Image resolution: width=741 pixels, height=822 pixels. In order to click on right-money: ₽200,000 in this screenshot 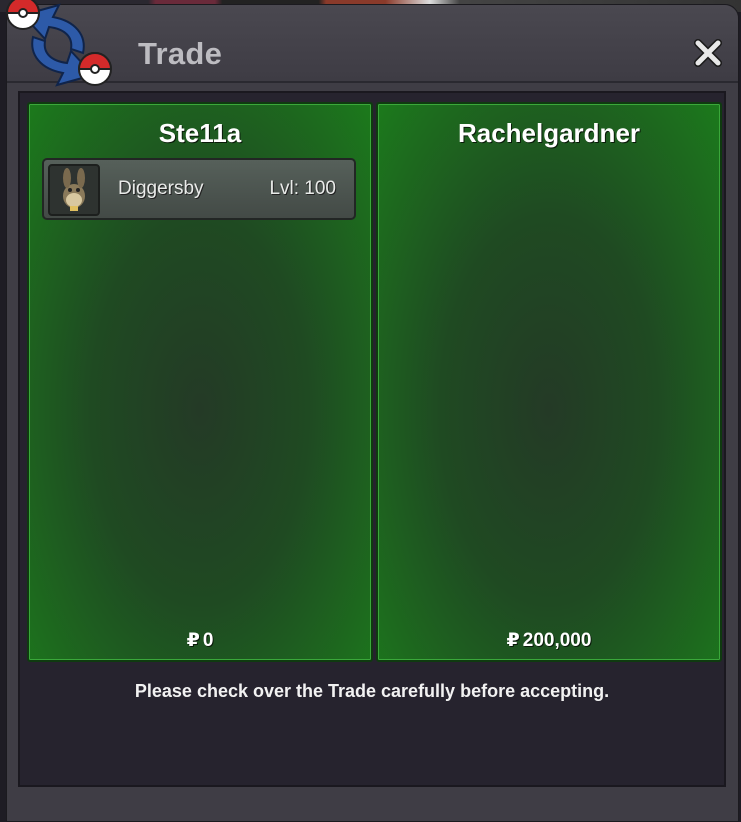, I will do `click(549, 640)`.